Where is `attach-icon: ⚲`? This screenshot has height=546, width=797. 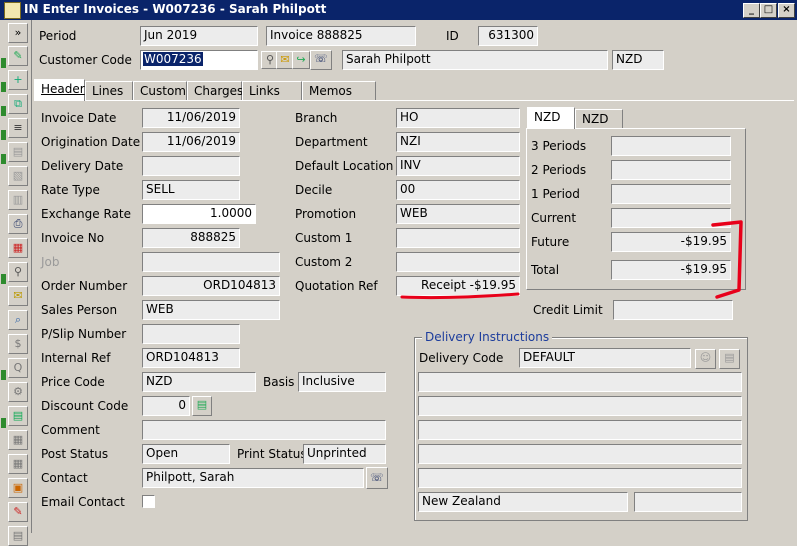
attach-icon: ⚲ is located at coordinates (18, 272).